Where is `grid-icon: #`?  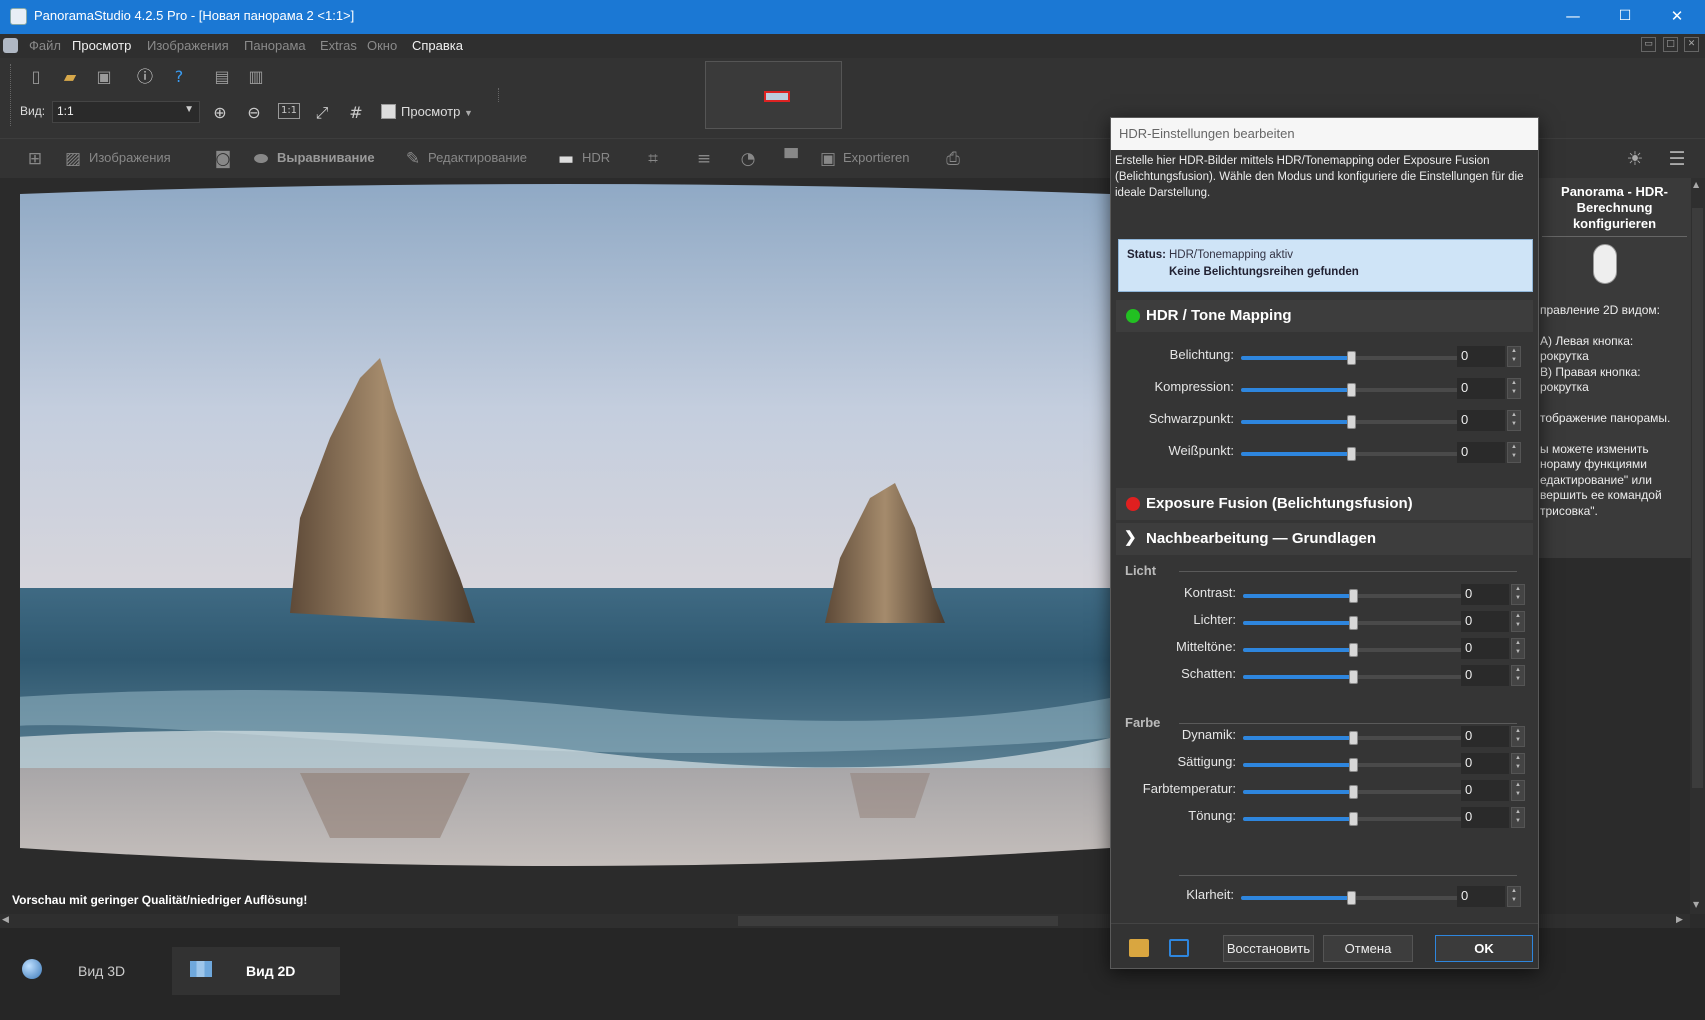 grid-icon: # is located at coordinates (356, 113).